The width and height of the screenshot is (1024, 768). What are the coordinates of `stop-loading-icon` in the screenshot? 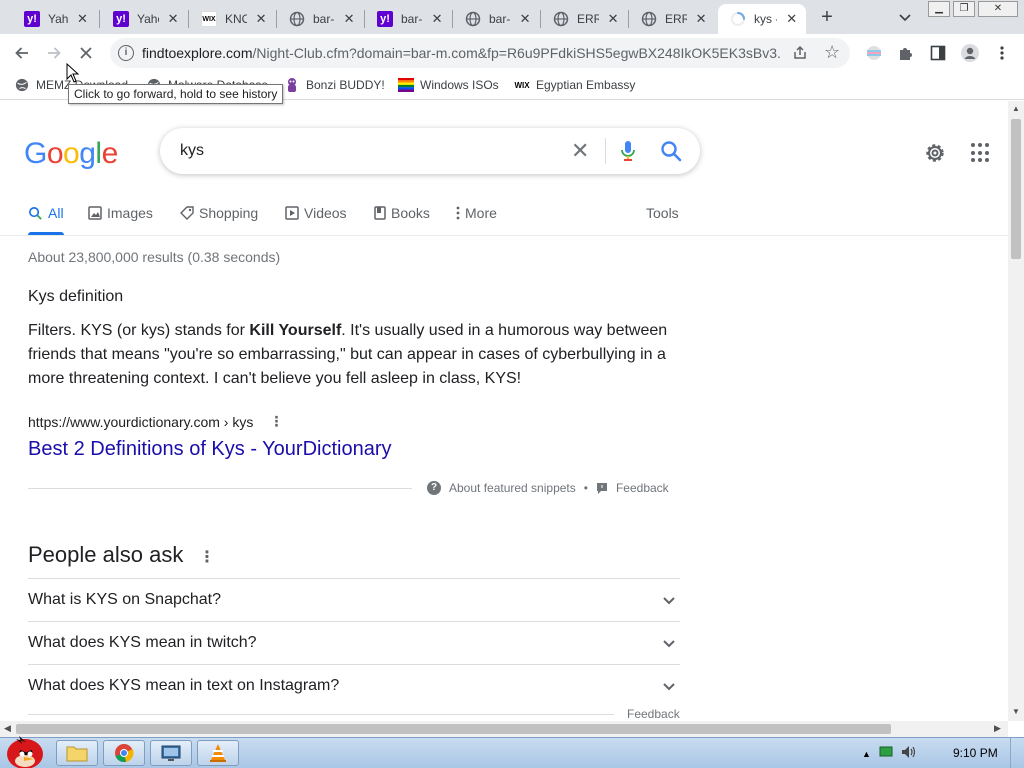 It's located at (86, 53).